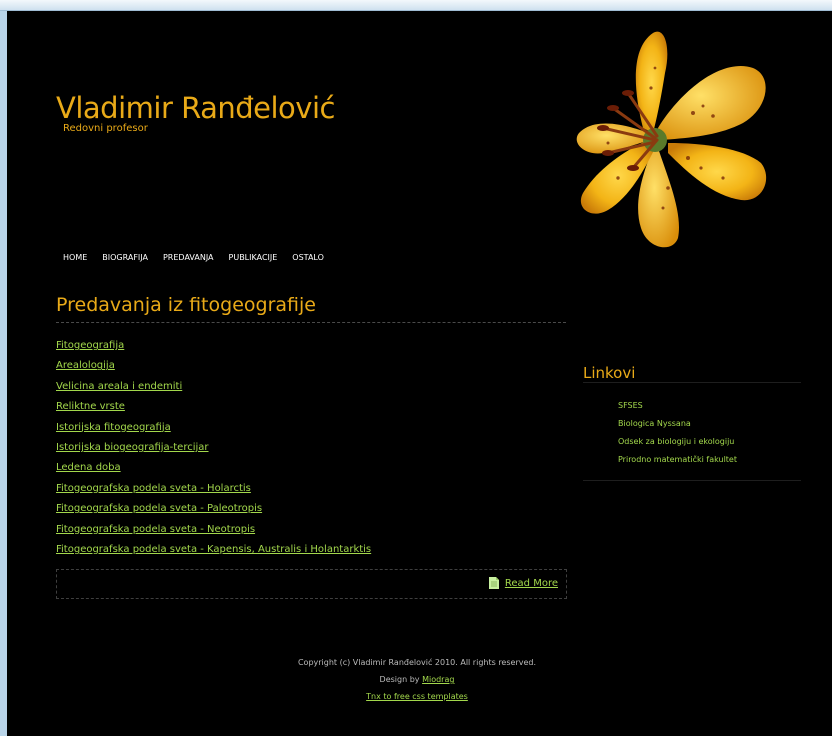 The width and height of the screenshot is (832, 736). Describe the element at coordinates (188, 257) in the screenshot. I see `nav-predavanja: PREDAVANJA` at that location.